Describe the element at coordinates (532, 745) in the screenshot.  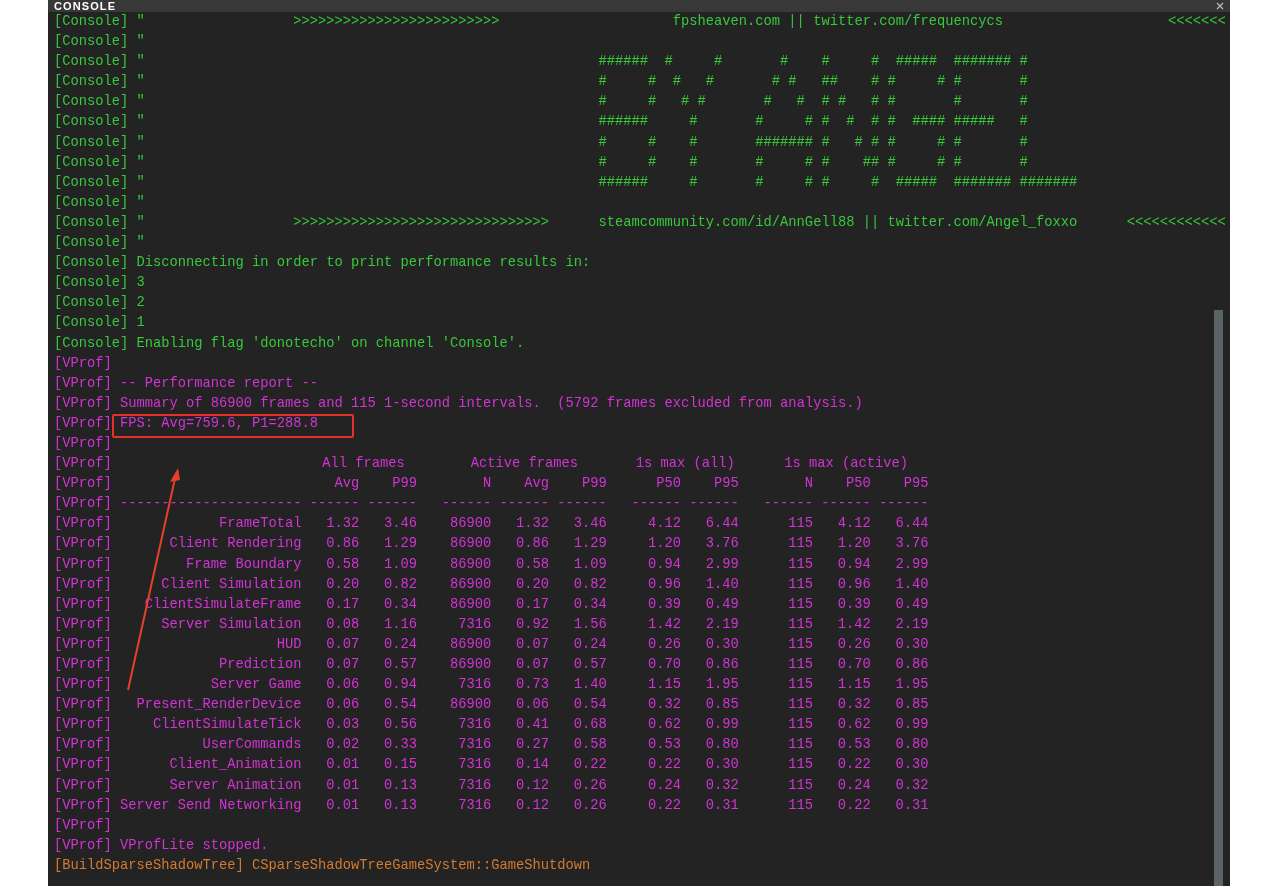
I see `table-cell-text: 0.27` at that location.